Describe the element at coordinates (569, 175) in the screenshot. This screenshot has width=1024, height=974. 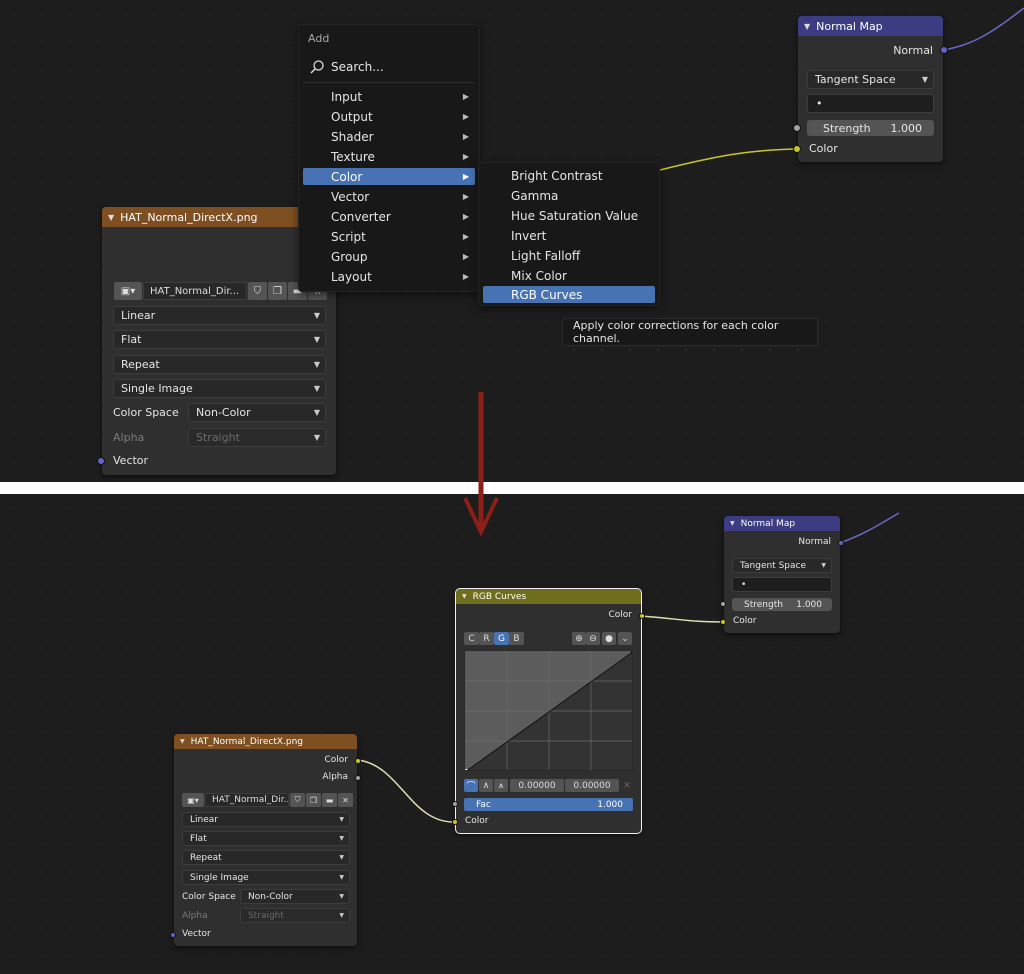
I see `menu-item-bright-contrast: Bright Contrast` at that location.